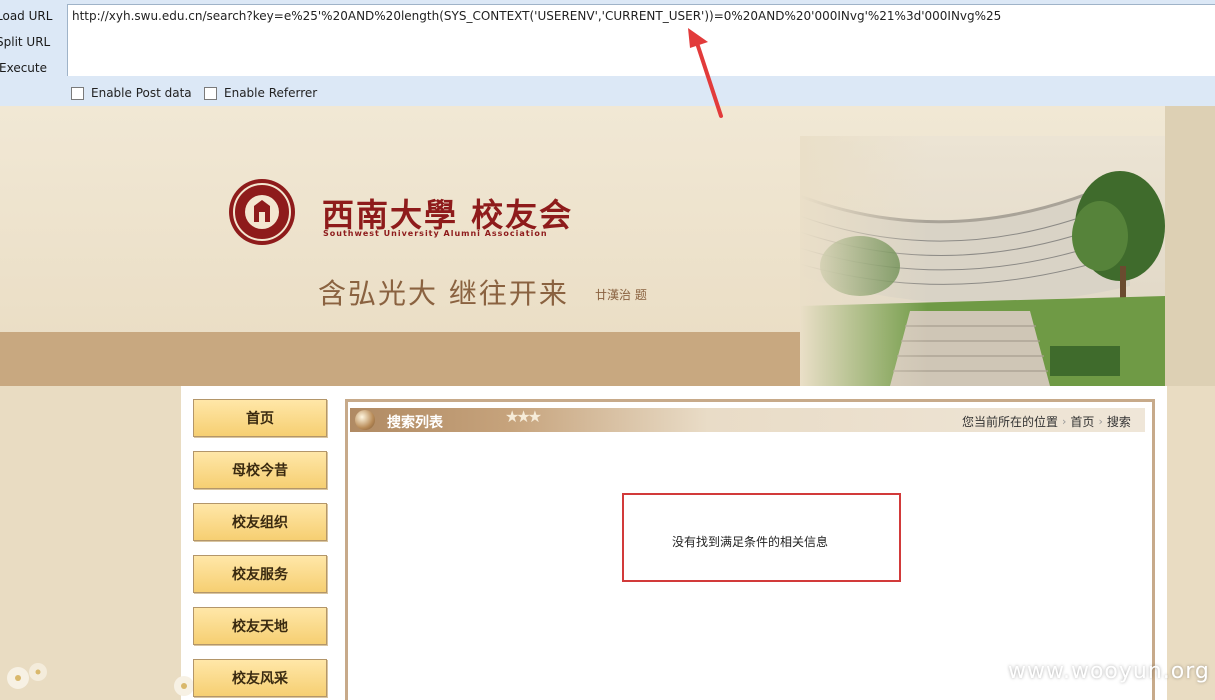  I want to click on breadcrumb-current: 搜索, so click(1118, 422).